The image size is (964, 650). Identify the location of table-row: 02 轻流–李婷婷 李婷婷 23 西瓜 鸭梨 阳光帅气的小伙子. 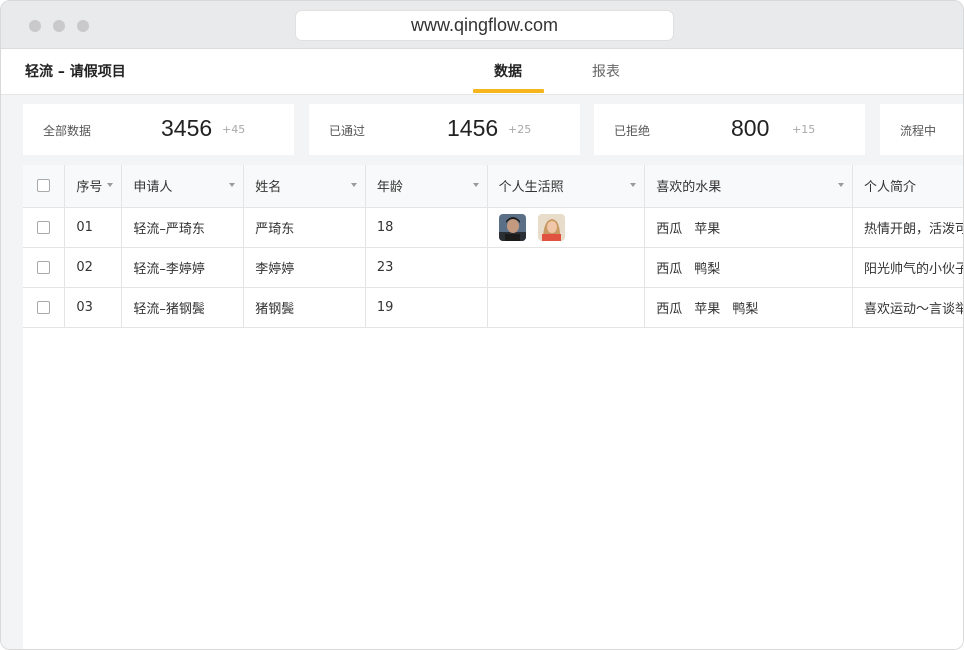
(493, 267).